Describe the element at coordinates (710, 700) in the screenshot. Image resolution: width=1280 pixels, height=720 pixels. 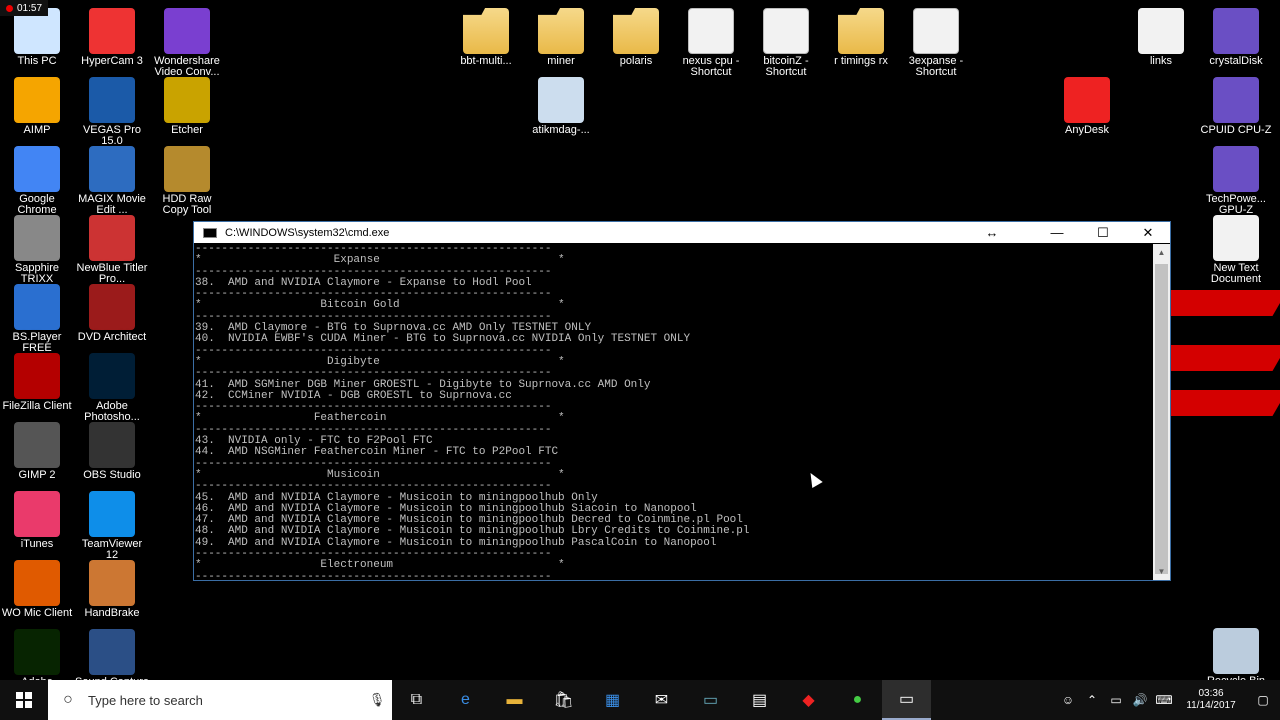
I see `network-app-icon: ▭` at that location.